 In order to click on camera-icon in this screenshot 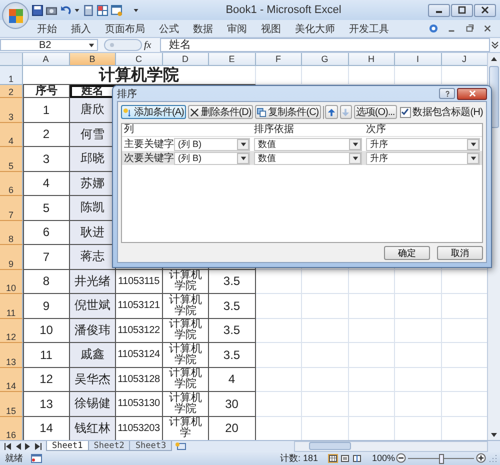, I will do `click(51, 10)`.